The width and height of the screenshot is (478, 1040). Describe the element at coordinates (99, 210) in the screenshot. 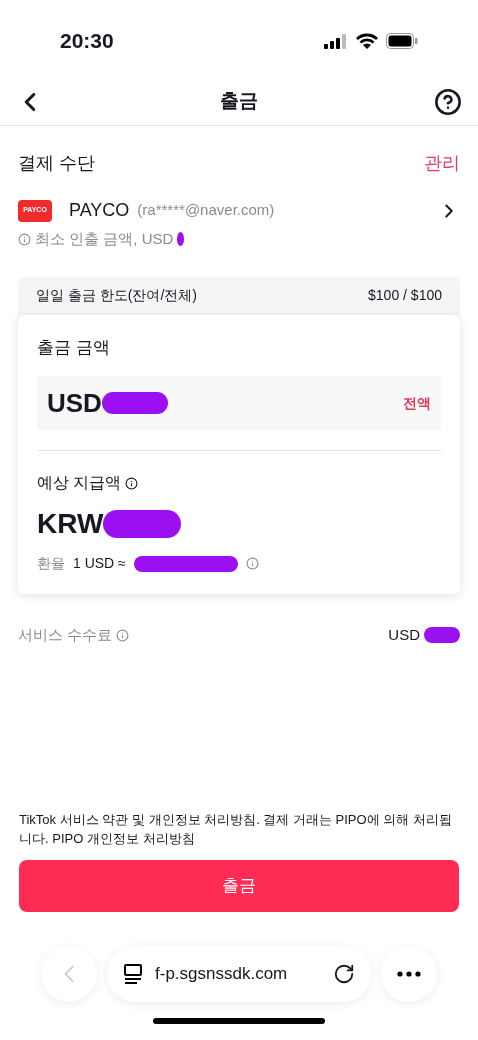

I see `method-name: PAYCO` at that location.